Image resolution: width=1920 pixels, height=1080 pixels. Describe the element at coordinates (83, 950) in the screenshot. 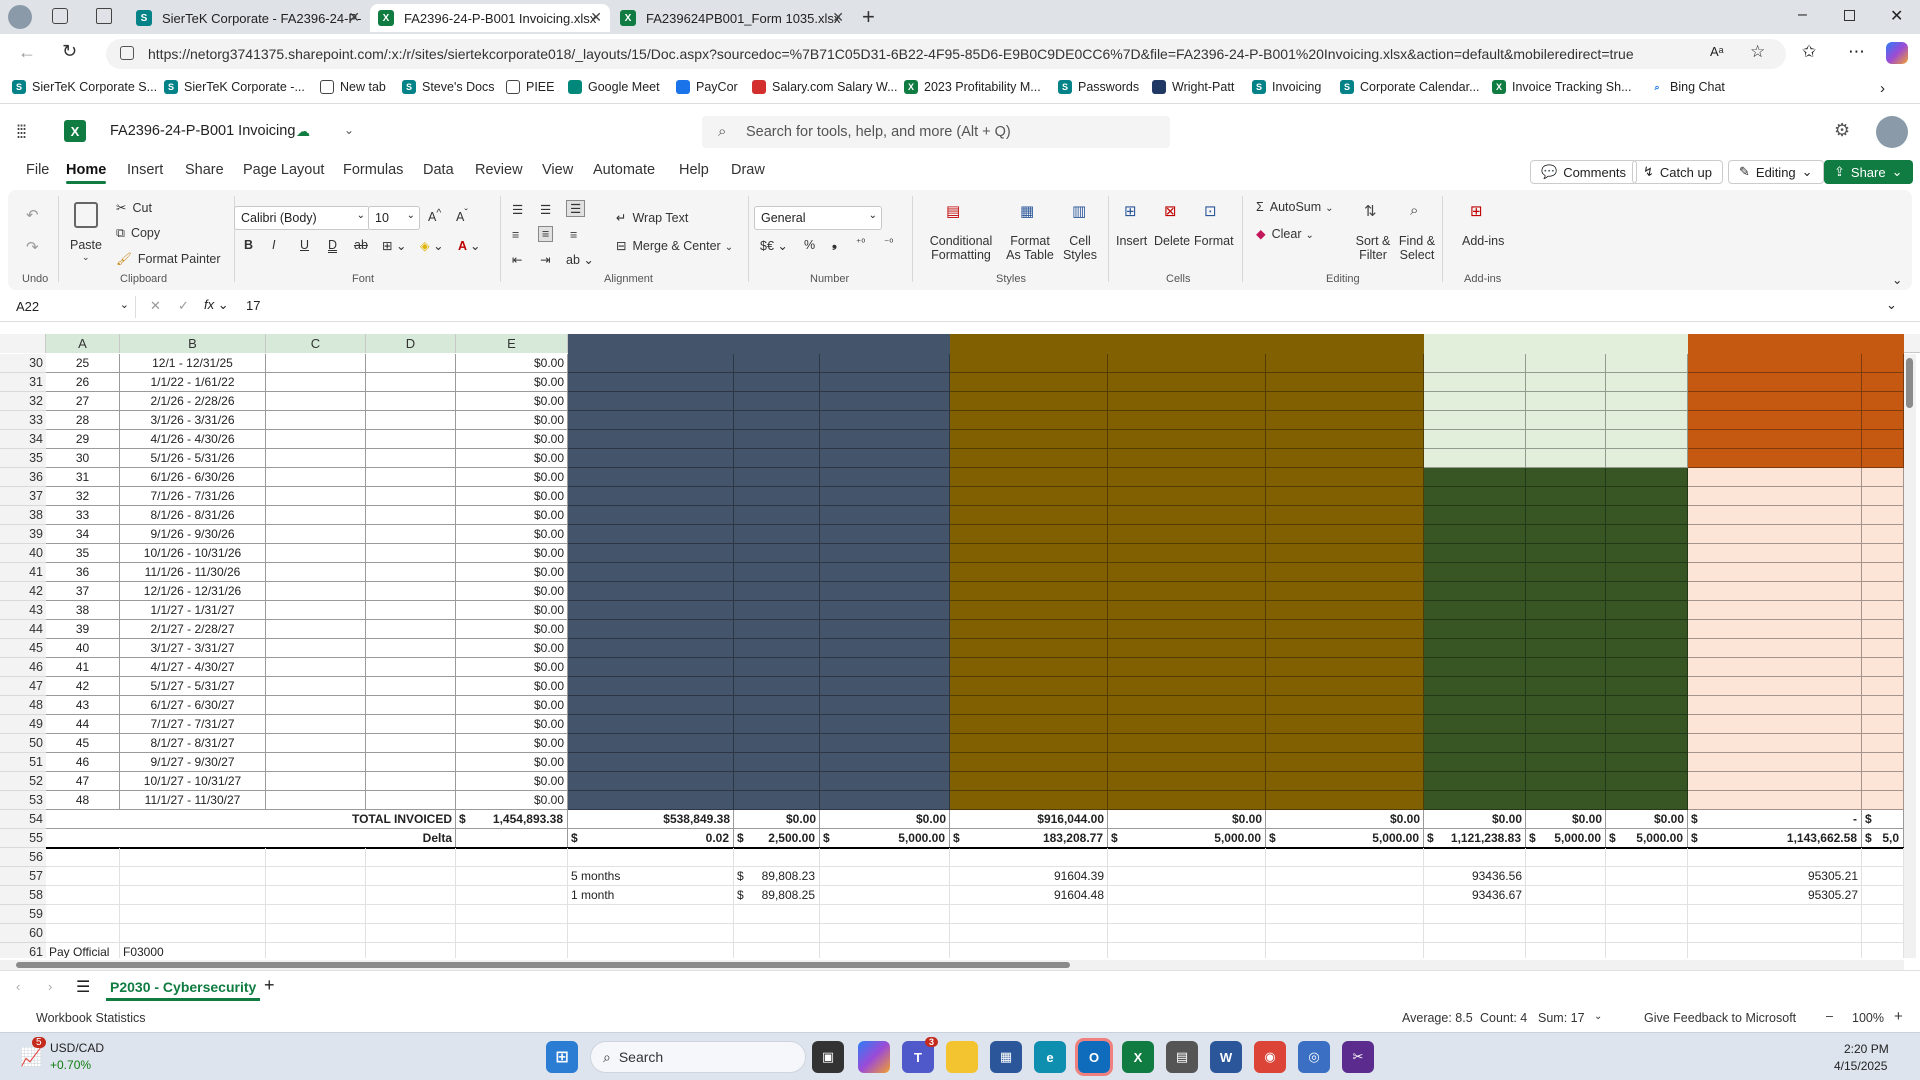

I see `pay-official-label: Pay Official` at that location.